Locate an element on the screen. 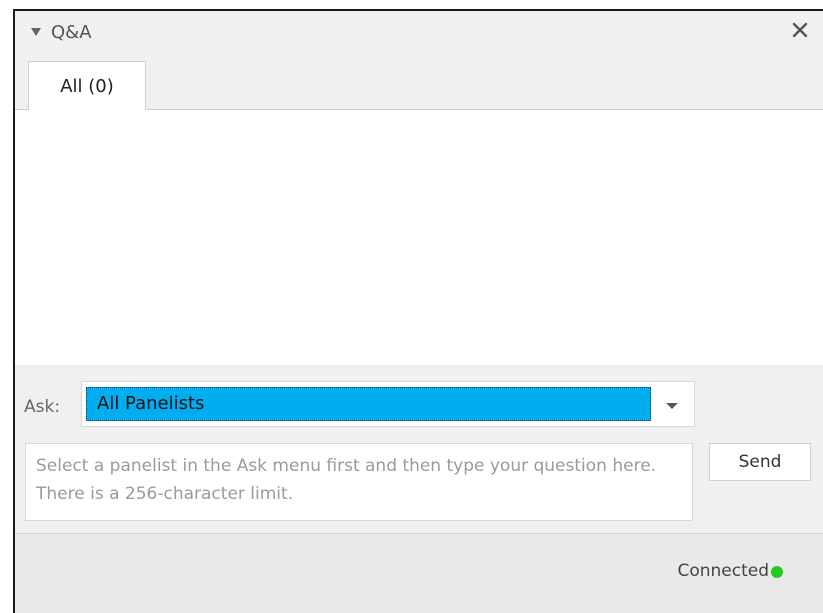  ask-dropdown: All Panelists is located at coordinates (388, 404).